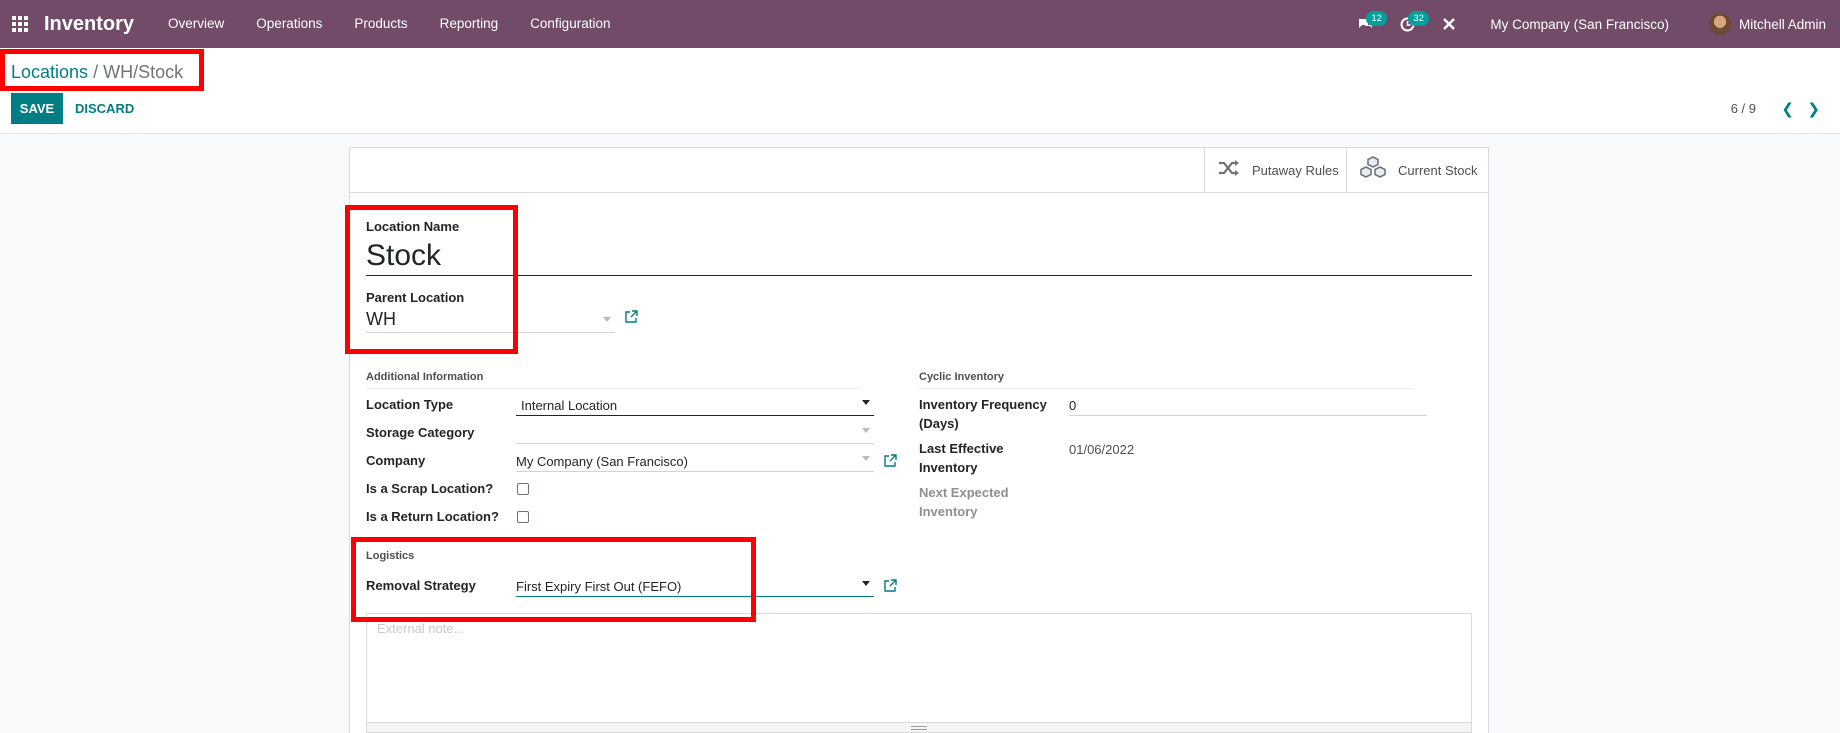 This screenshot has width=1840, height=733. Describe the element at coordinates (695, 433) in the screenshot. I see `storage-category-select` at that location.